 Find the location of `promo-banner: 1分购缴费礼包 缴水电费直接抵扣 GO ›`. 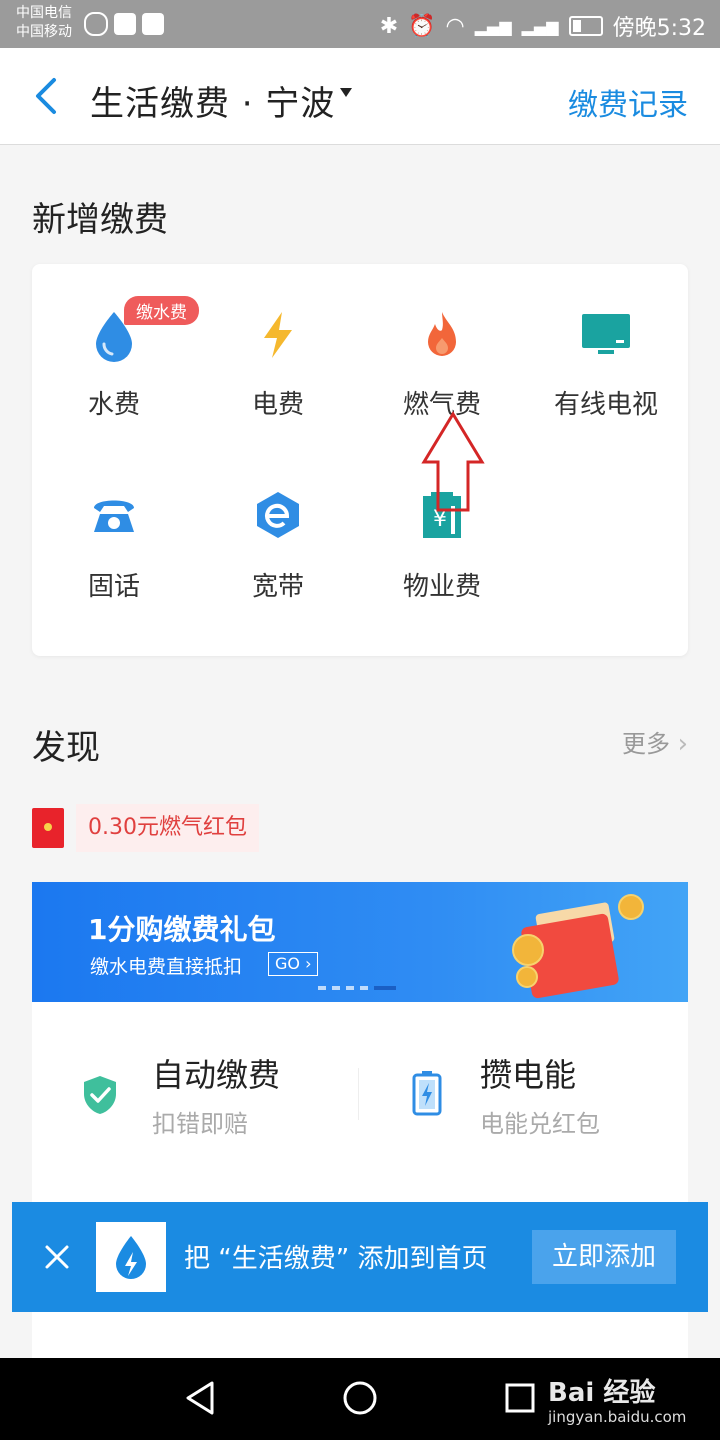

promo-banner: 1分购缴费礼包 缴水电费直接抵扣 GO › is located at coordinates (360, 942).